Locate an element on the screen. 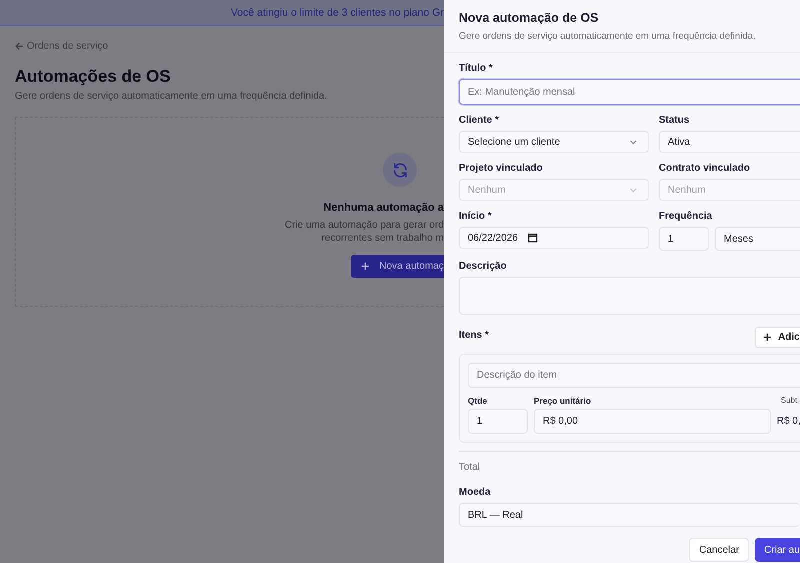 The image size is (800, 563). cancel-button: Cancelar is located at coordinates (719, 550).